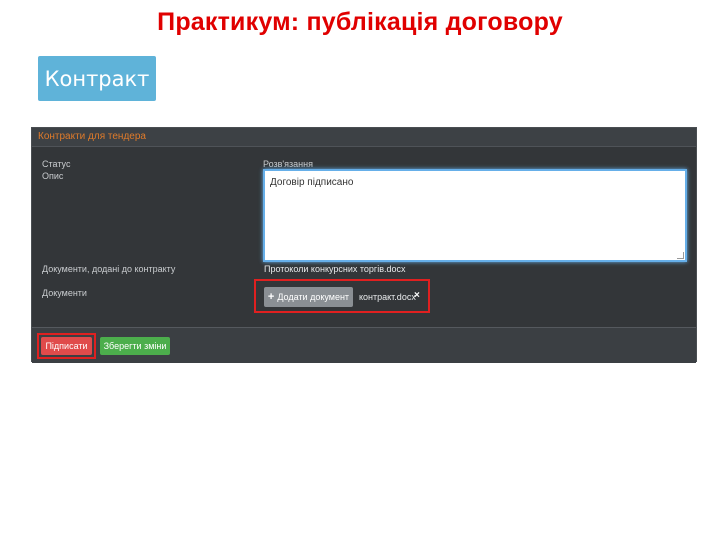 The height and width of the screenshot is (540, 720). What do you see at coordinates (417, 295) in the screenshot?
I see `remove-file-icon: ×` at bounding box center [417, 295].